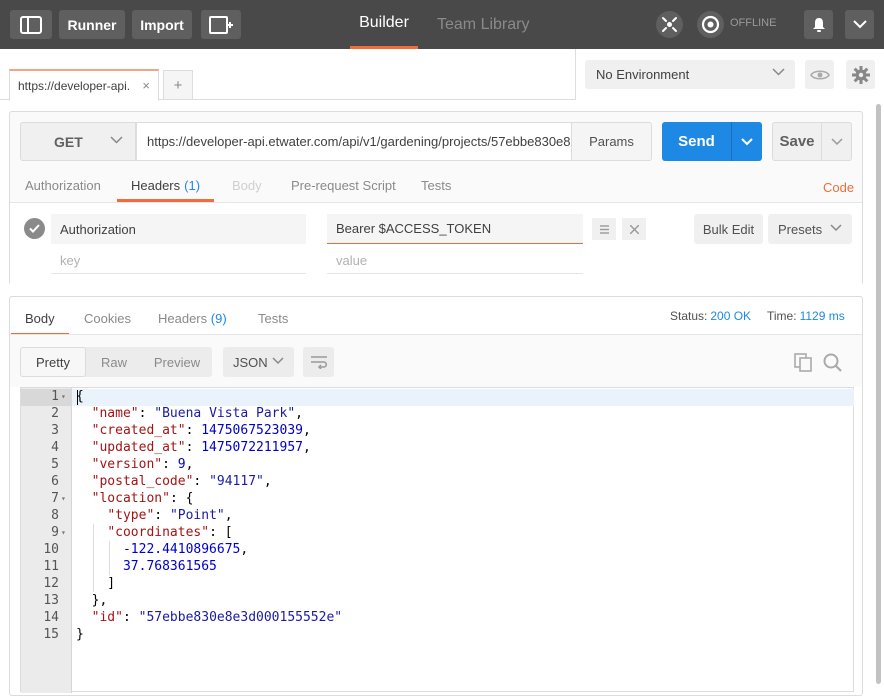 The height and width of the screenshot is (696, 884). I want to click on tab-pre-request-script: Pre-request Script, so click(343, 187).